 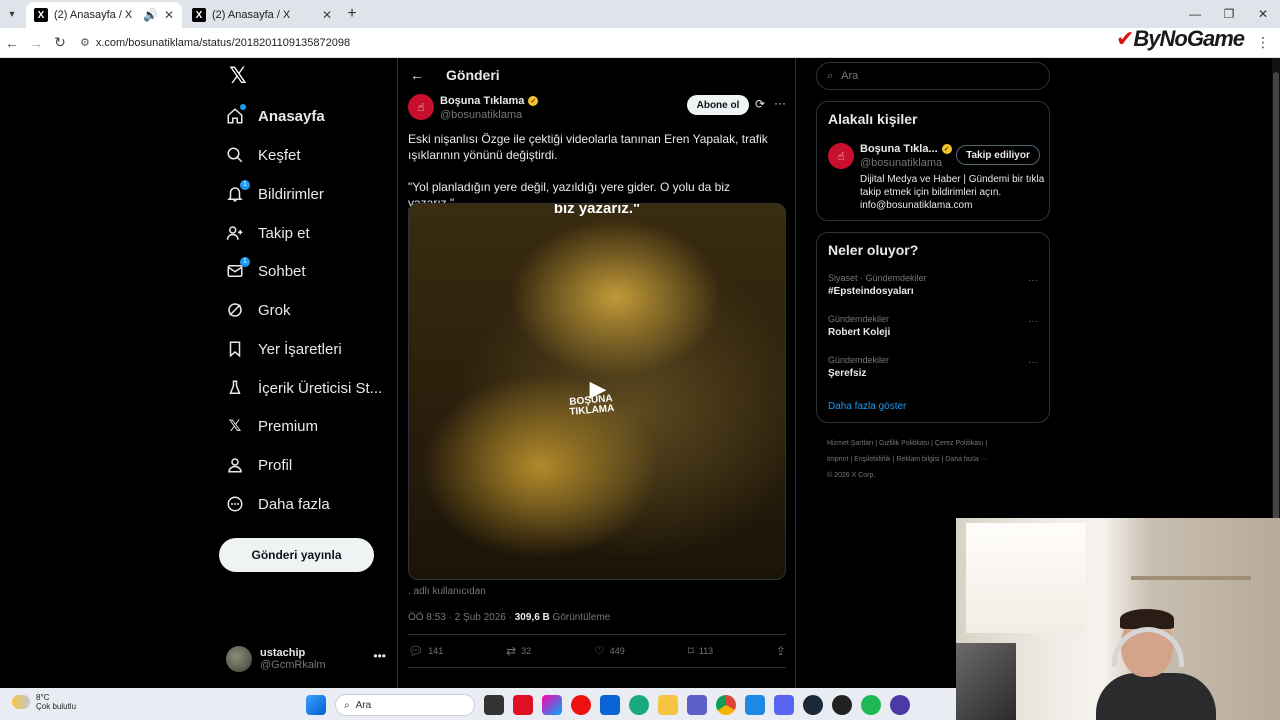 What do you see at coordinates (235, 233) in the screenshot?
I see `person-add-icon` at bounding box center [235, 233].